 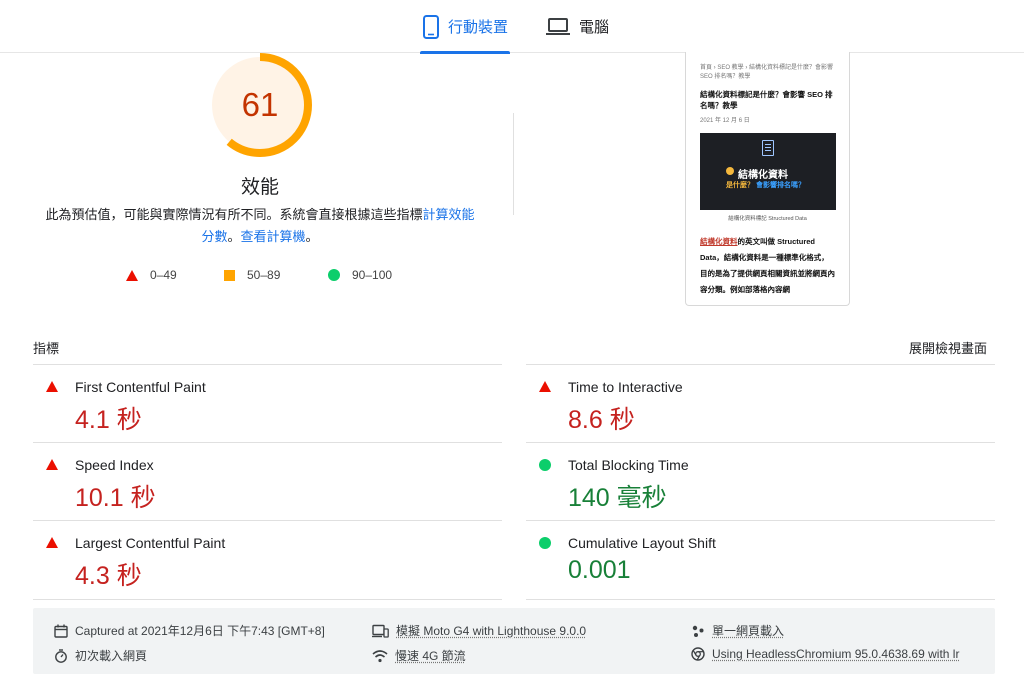 I want to click on signal-icon, so click(x=380, y=655).